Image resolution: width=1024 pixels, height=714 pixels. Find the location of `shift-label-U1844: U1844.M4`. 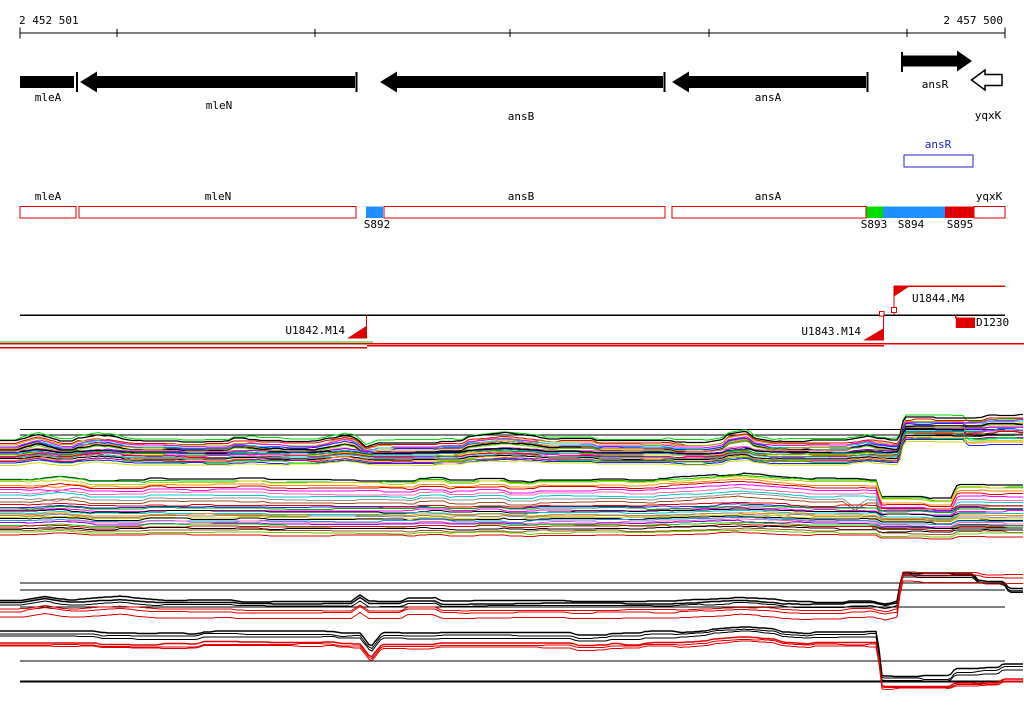

shift-label-U1844: U1844.M4 is located at coordinates (938, 298).